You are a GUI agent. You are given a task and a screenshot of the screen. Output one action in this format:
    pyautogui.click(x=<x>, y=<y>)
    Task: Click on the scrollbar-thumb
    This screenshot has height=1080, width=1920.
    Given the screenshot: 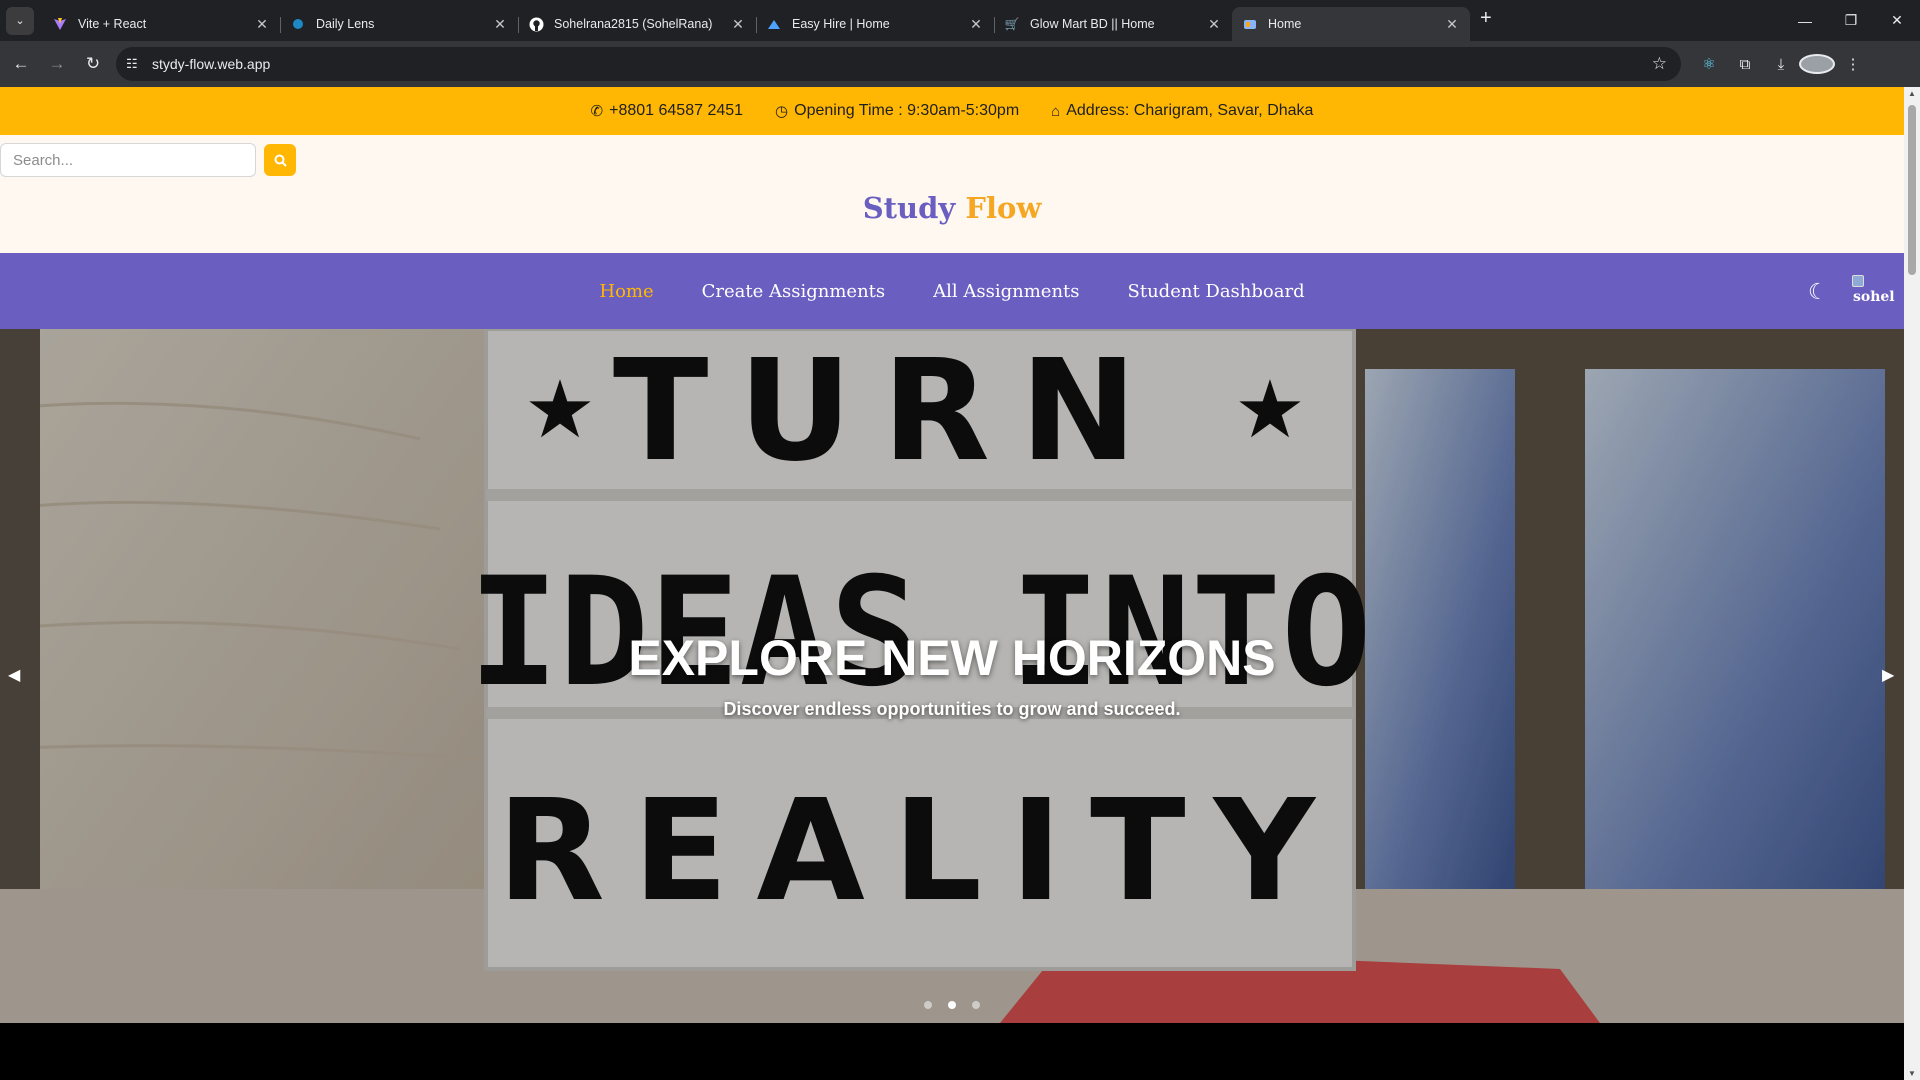 What is the action you would take?
    pyautogui.click(x=1912, y=190)
    